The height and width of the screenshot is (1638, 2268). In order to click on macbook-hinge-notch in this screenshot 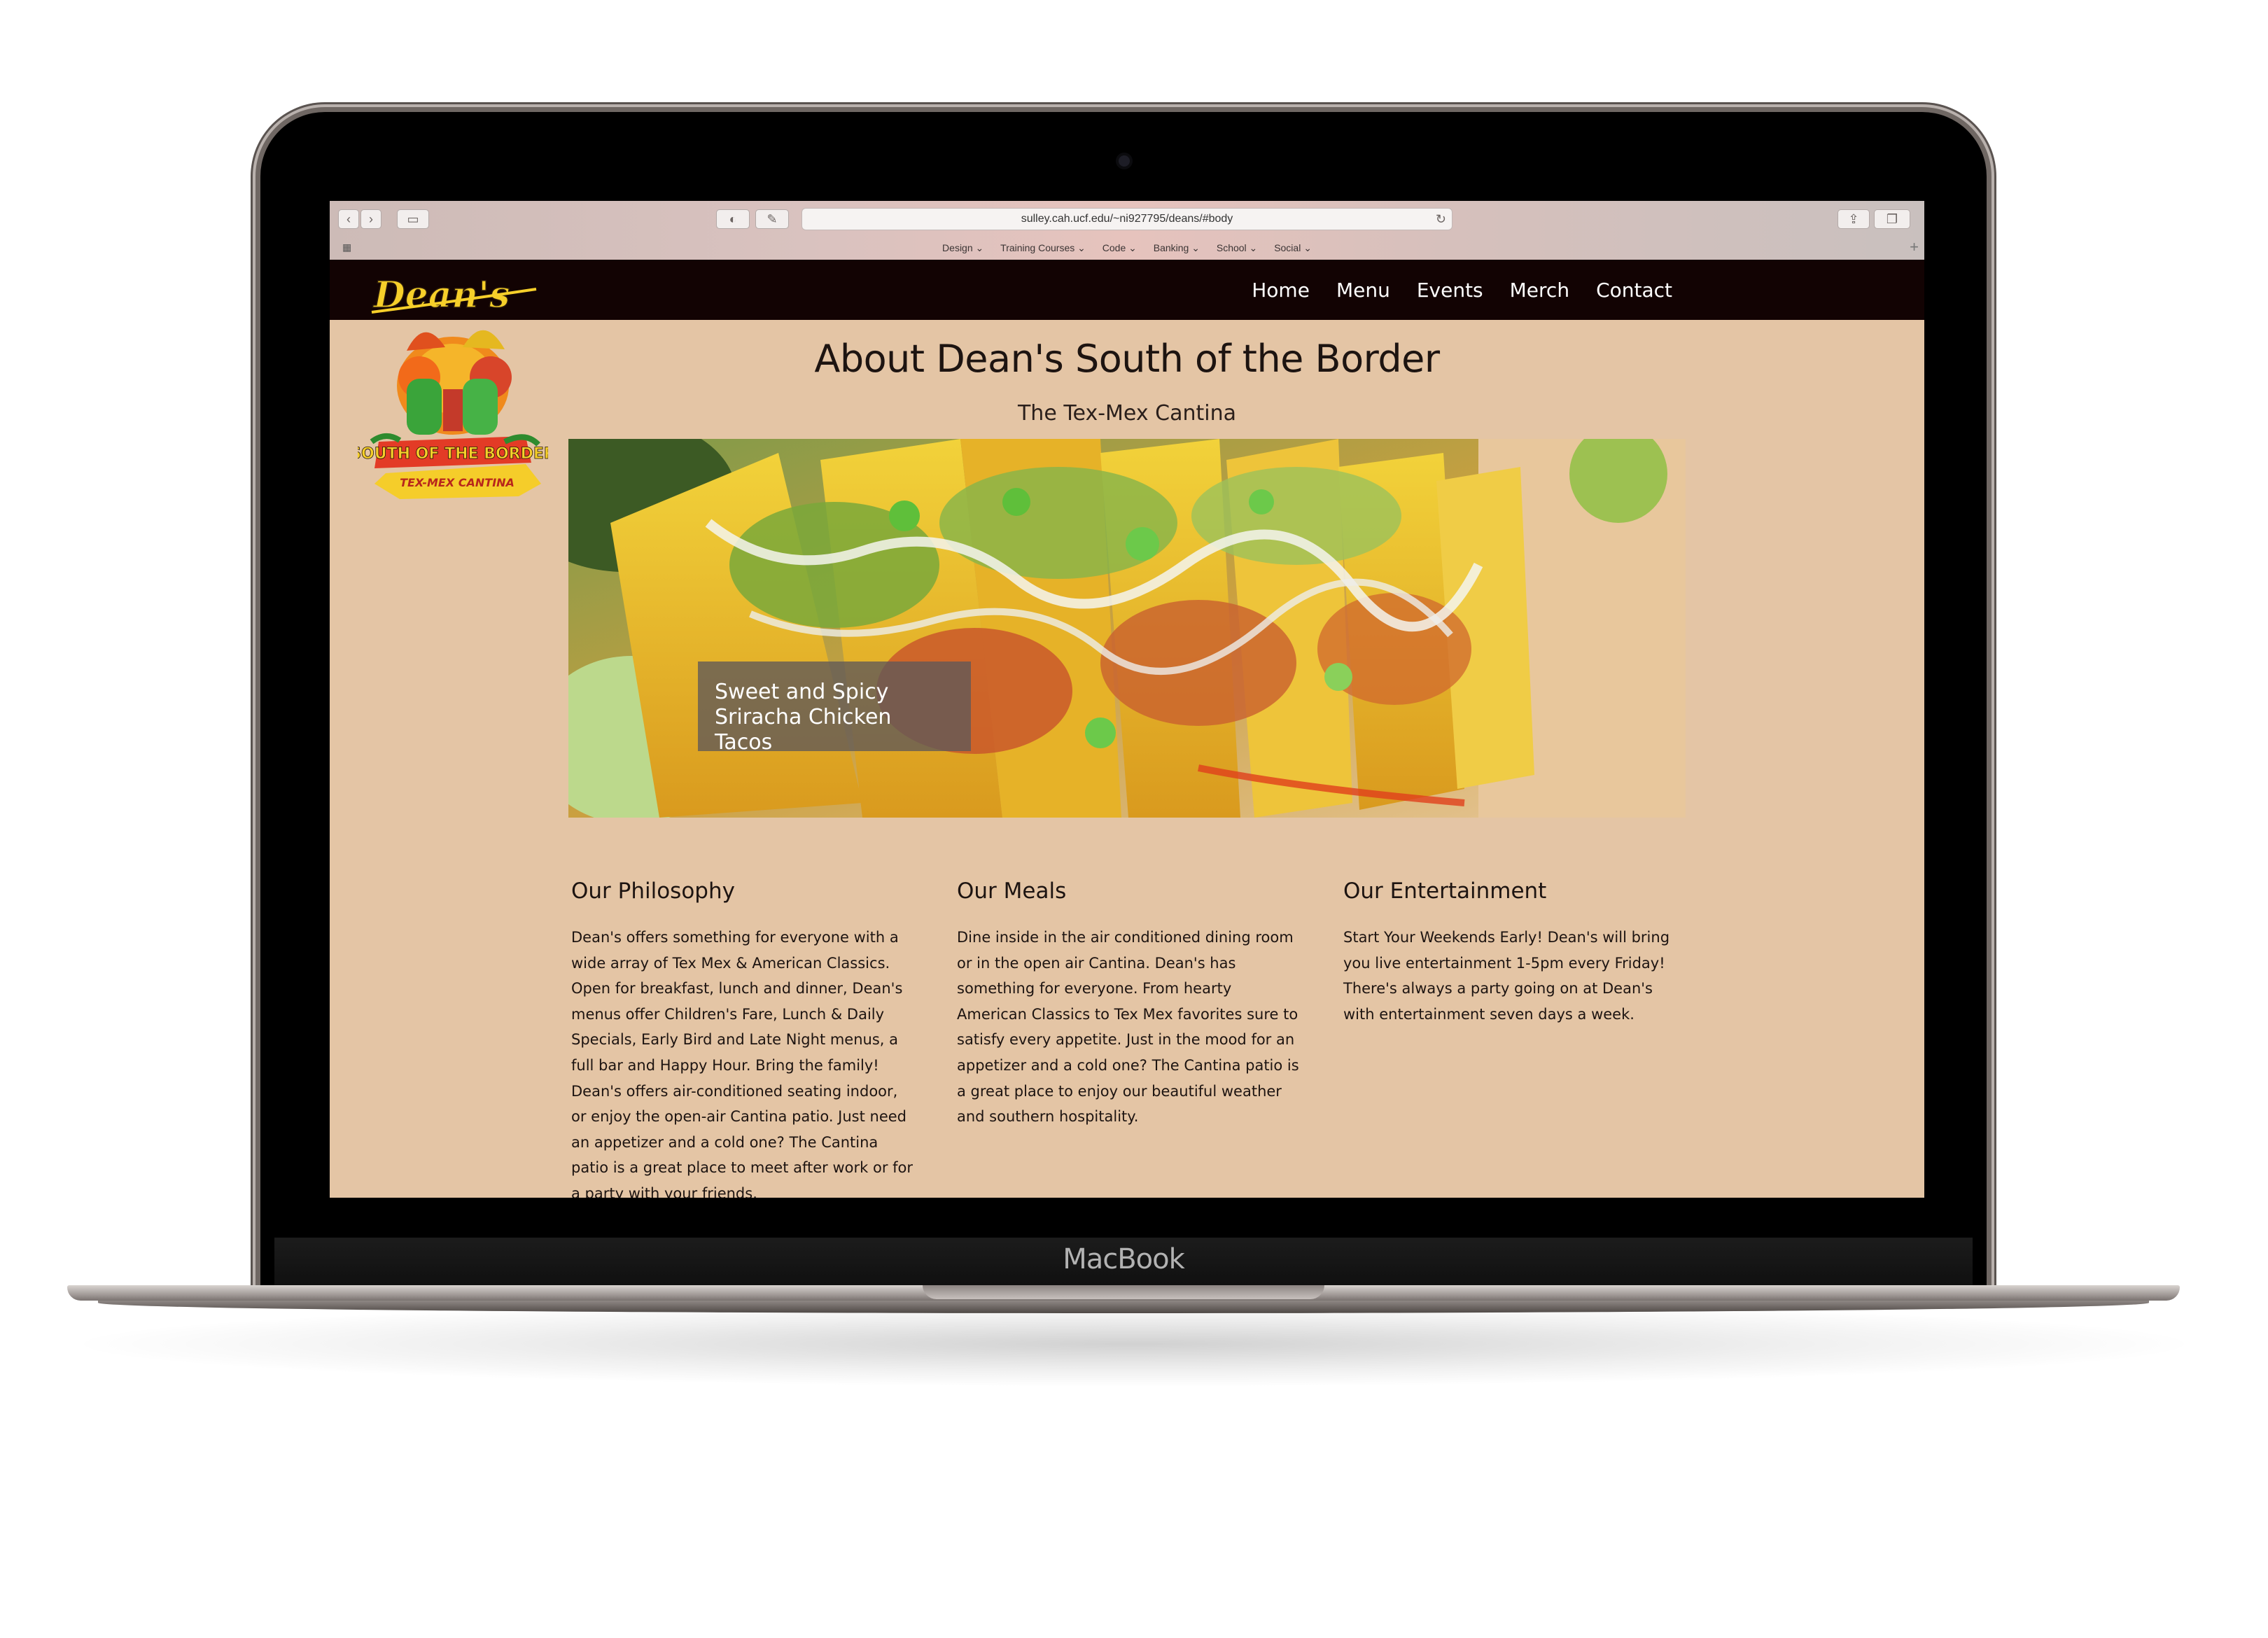, I will do `click(1123, 1292)`.